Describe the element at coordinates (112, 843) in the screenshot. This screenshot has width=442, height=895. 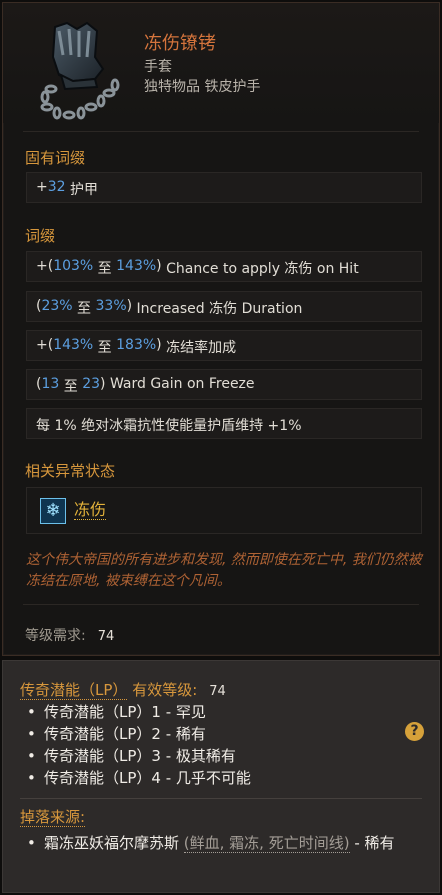
I see `drop-source-name: 霜冻巫妖福尔摩苏斯` at that location.